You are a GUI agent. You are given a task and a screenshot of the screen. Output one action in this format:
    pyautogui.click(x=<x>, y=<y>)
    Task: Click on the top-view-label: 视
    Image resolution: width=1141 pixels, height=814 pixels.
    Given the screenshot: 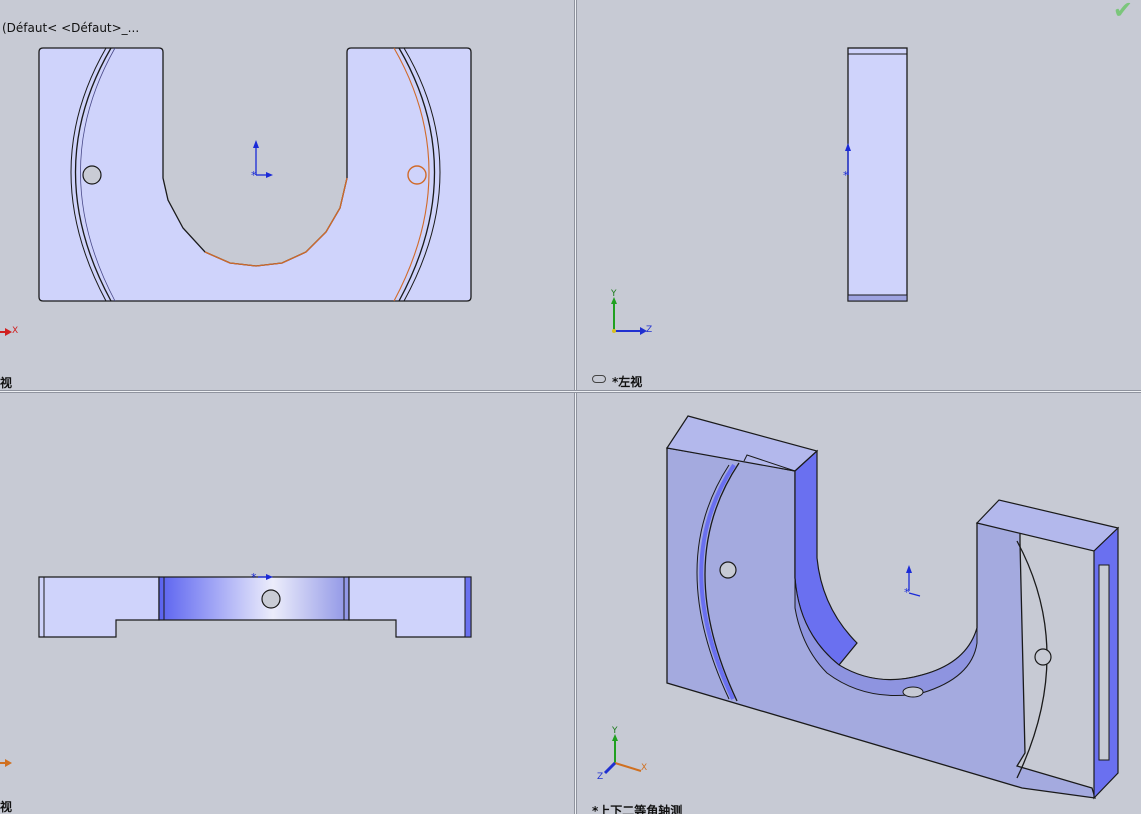 What is the action you would take?
    pyautogui.click(x=6, y=807)
    